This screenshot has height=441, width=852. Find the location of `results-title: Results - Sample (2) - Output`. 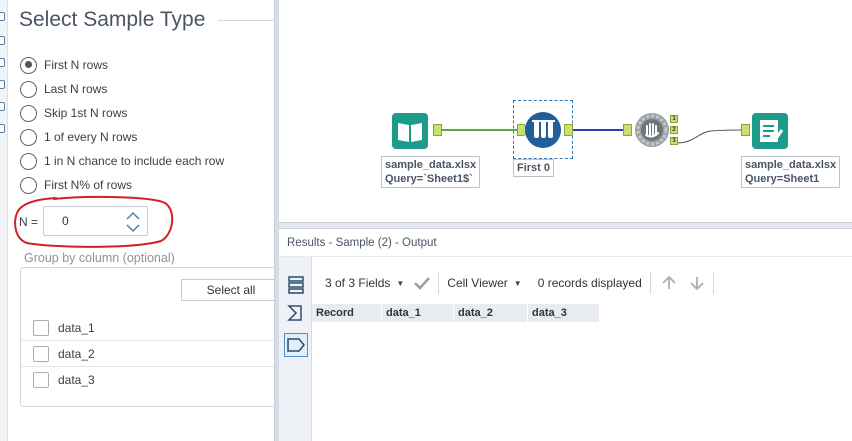

results-title: Results - Sample (2) - Output is located at coordinates (362, 243).